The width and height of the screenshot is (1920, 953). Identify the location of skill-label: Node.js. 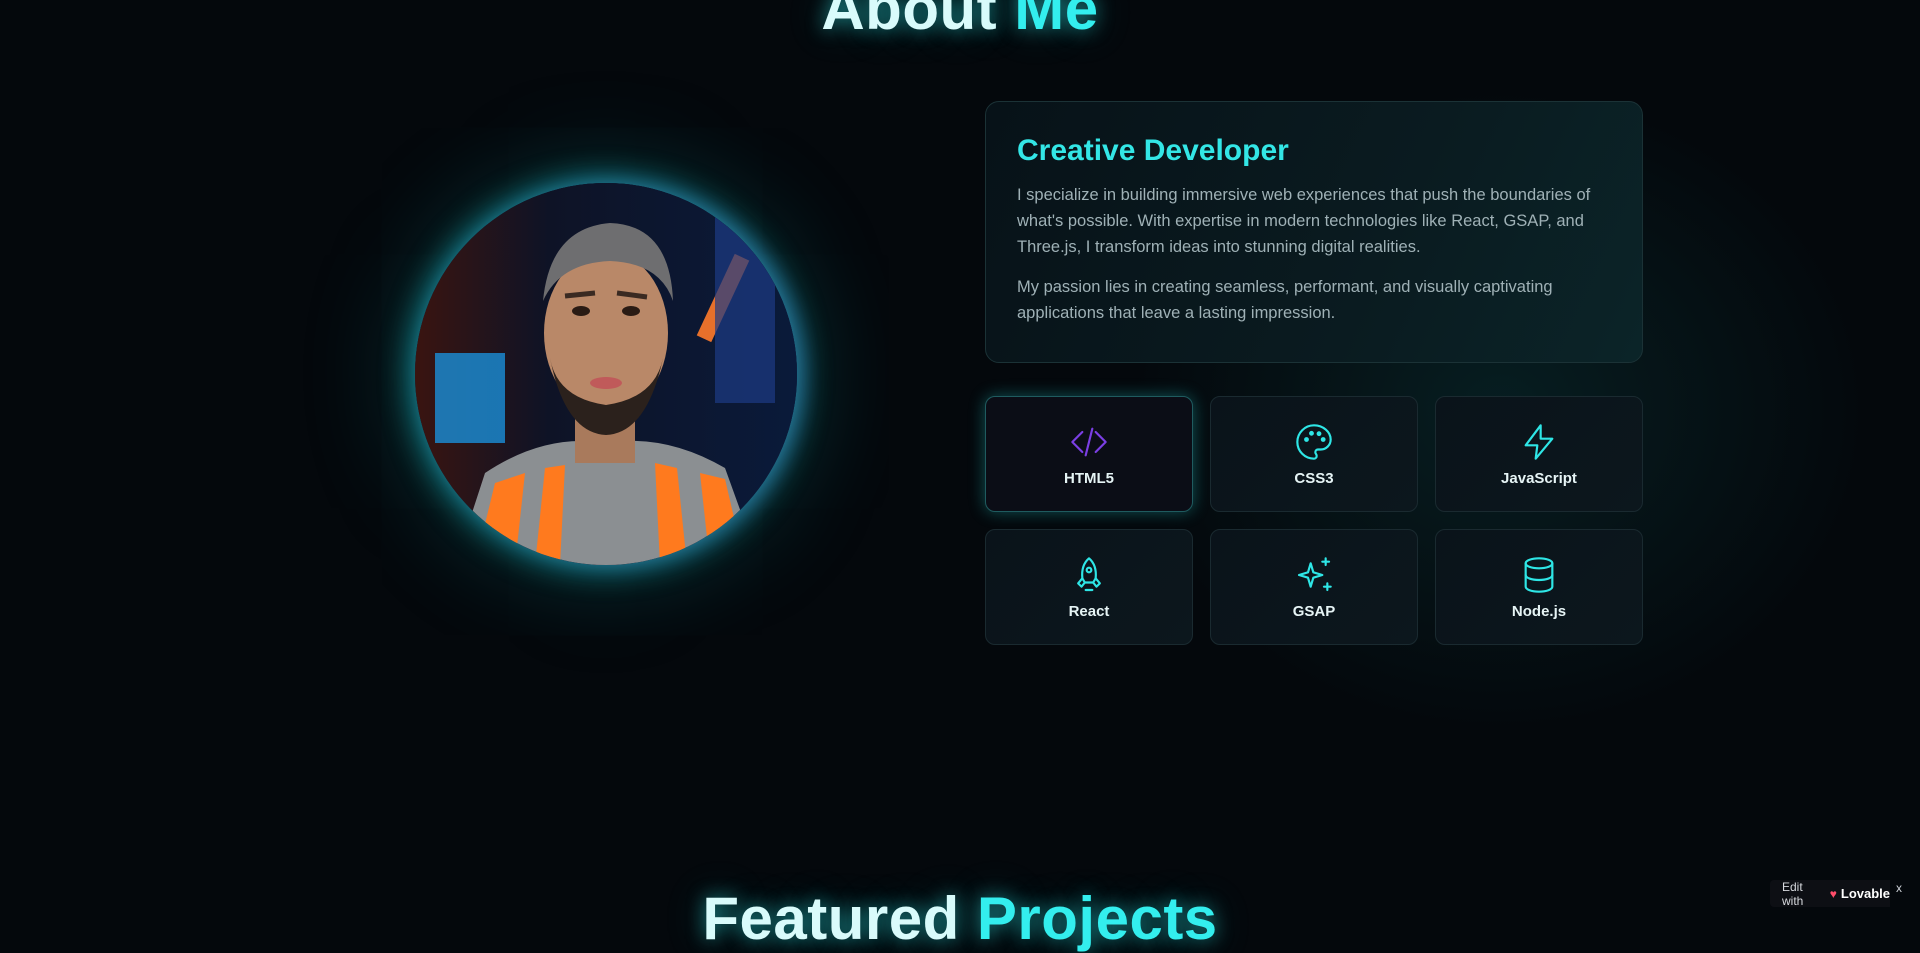
(1539, 611).